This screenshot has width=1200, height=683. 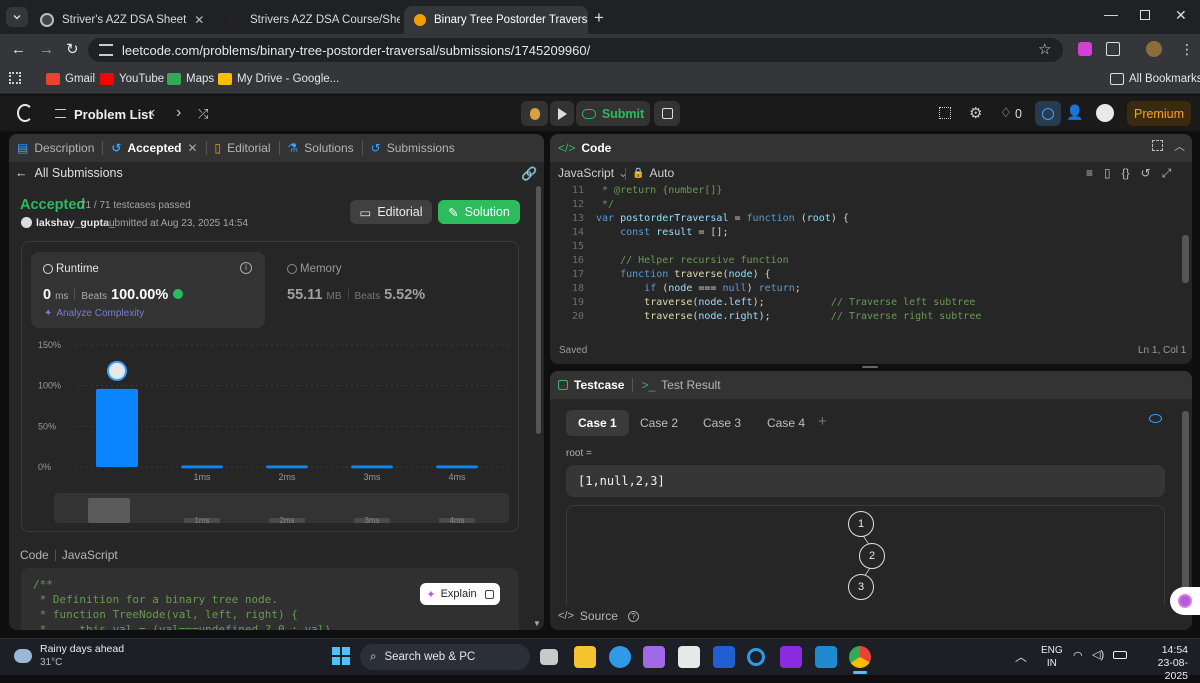 What do you see at coordinates (55, 148) in the screenshot?
I see `tab-description: ▤ Description` at bounding box center [55, 148].